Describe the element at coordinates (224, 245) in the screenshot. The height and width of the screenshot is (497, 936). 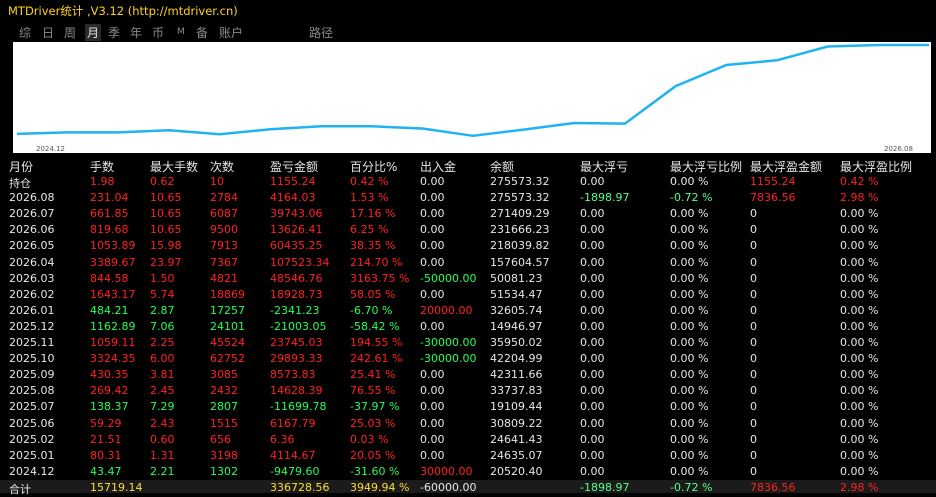
I see `cell-count: 7913` at that location.